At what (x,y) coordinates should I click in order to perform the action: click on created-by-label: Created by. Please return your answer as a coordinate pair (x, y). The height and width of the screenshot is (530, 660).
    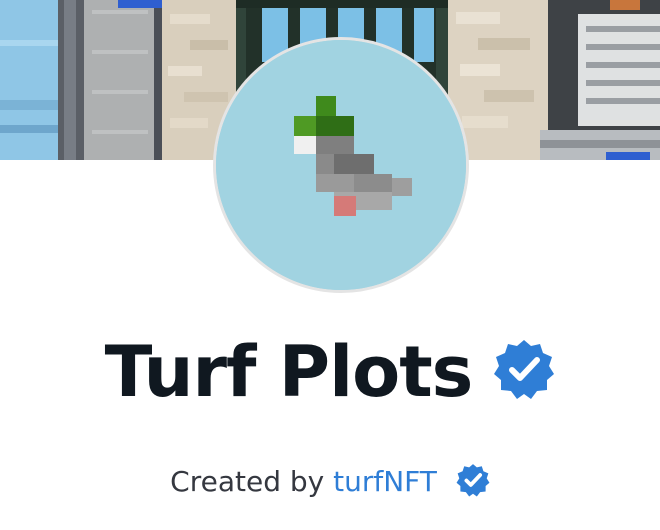
    Looking at the image, I should click on (252, 481).